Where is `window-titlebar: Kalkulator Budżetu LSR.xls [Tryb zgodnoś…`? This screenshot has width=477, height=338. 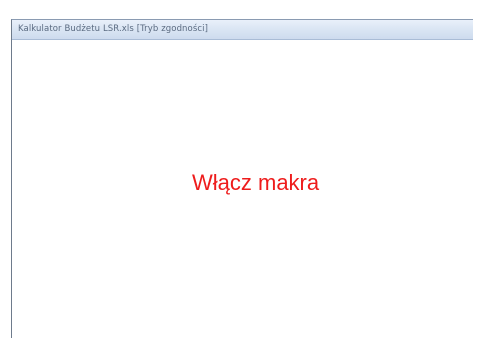
window-titlebar: Kalkulator Budżetu LSR.xls [Tryb zgodnoś… is located at coordinates (242, 30).